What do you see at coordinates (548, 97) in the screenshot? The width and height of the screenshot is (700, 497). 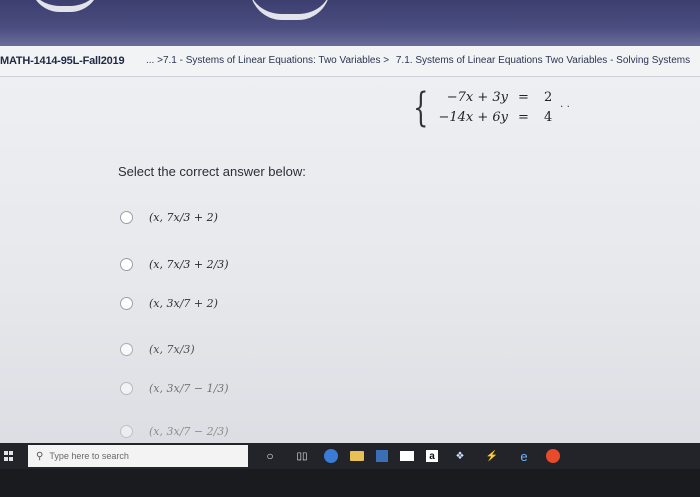 I see `equation-rhs: 2` at bounding box center [548, 97].